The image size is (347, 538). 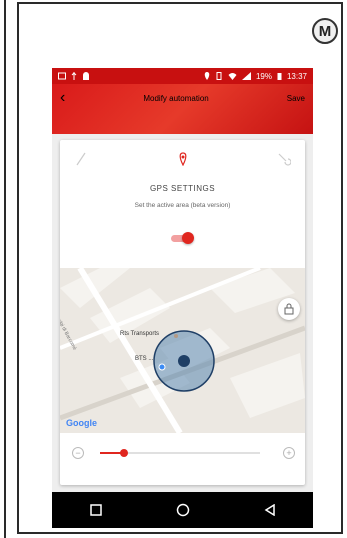 I want to click on radius-slider, so click(x=180, y=453).